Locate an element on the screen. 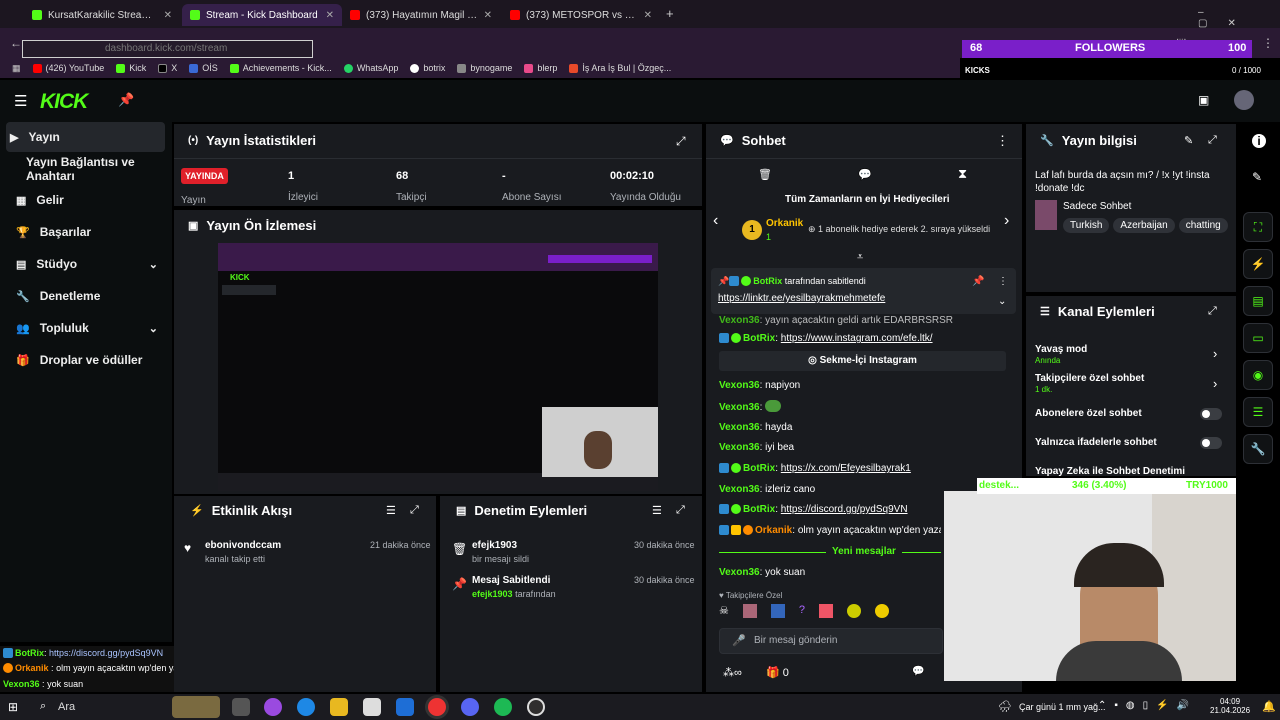  info-icon: i is located at coordinates (1259, 141).